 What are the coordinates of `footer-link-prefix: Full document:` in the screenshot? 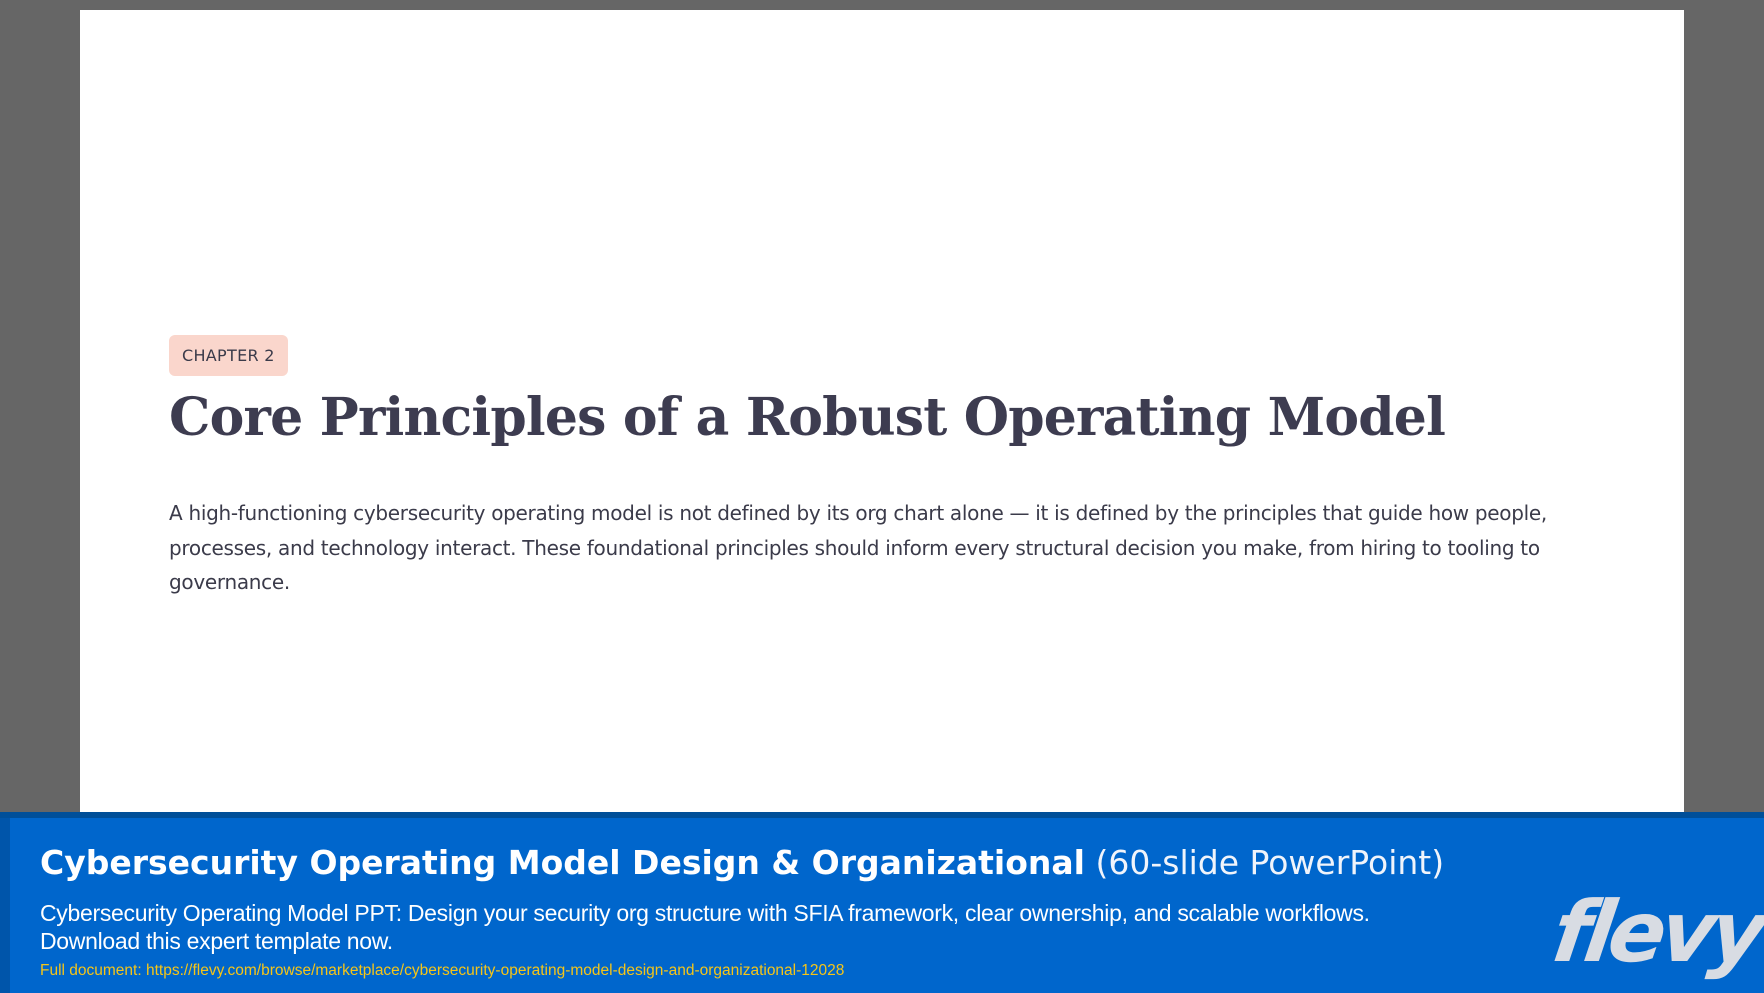 It's located at (93, 970).